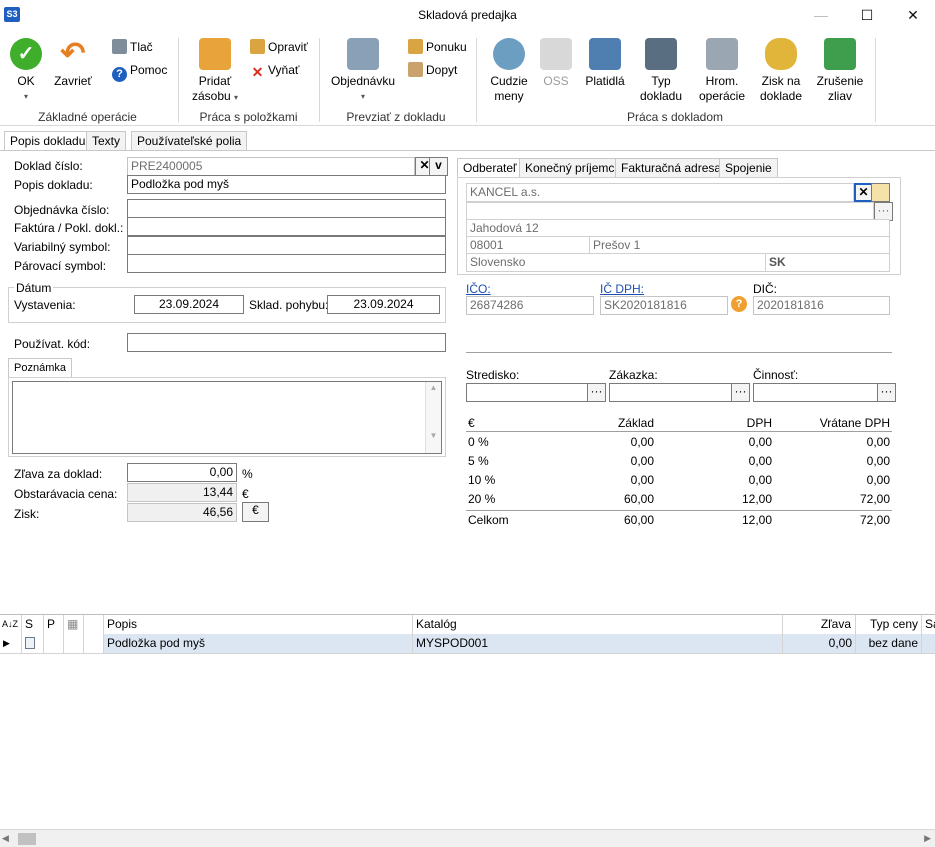 This screenshot has width=935, height=847. Describe the element at coordinates (33, 624) in the screenshot. I see `grid-header-s: S` at that location.